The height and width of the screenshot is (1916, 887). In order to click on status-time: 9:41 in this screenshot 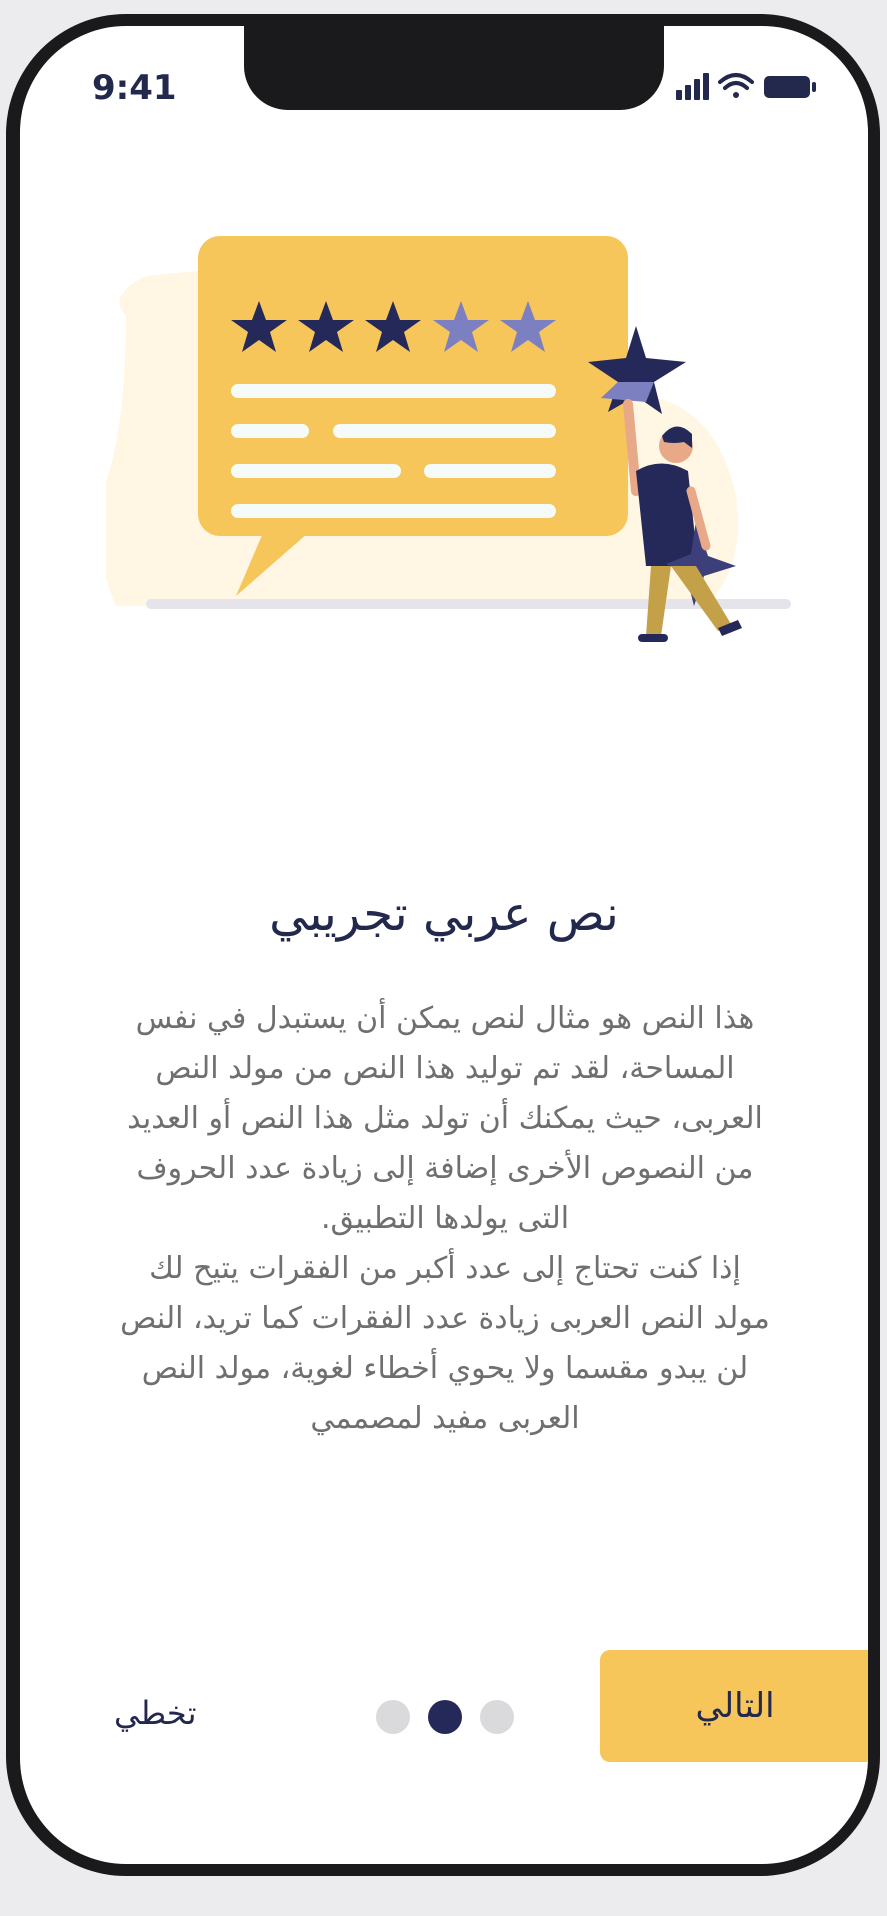, I will do `click(134, 88)`.